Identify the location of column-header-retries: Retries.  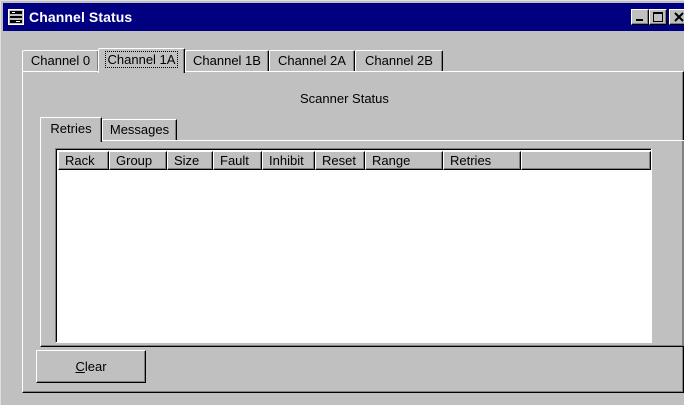
(482, 160).